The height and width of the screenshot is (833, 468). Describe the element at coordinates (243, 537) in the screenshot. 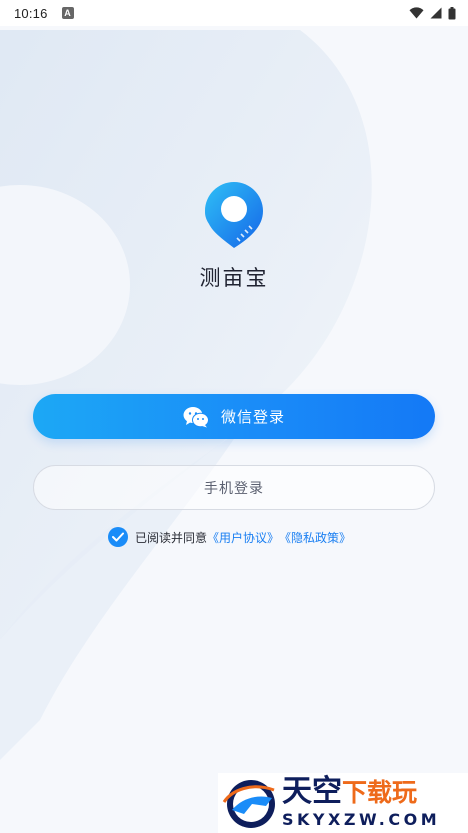

I see `user-agreement-link: 《用户协议》` at that location.